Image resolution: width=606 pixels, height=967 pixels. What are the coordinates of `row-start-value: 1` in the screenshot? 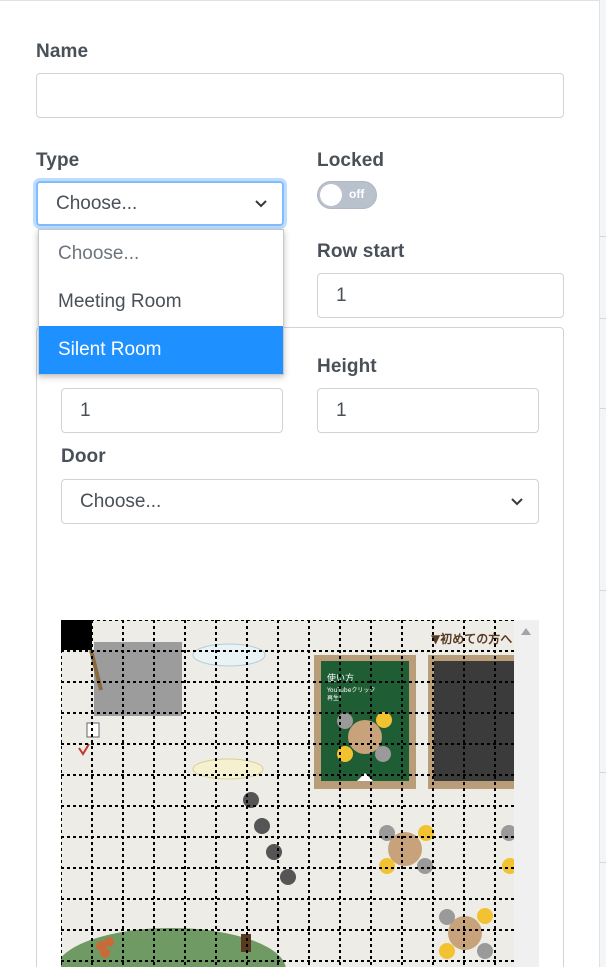 It's located at (341, 295).